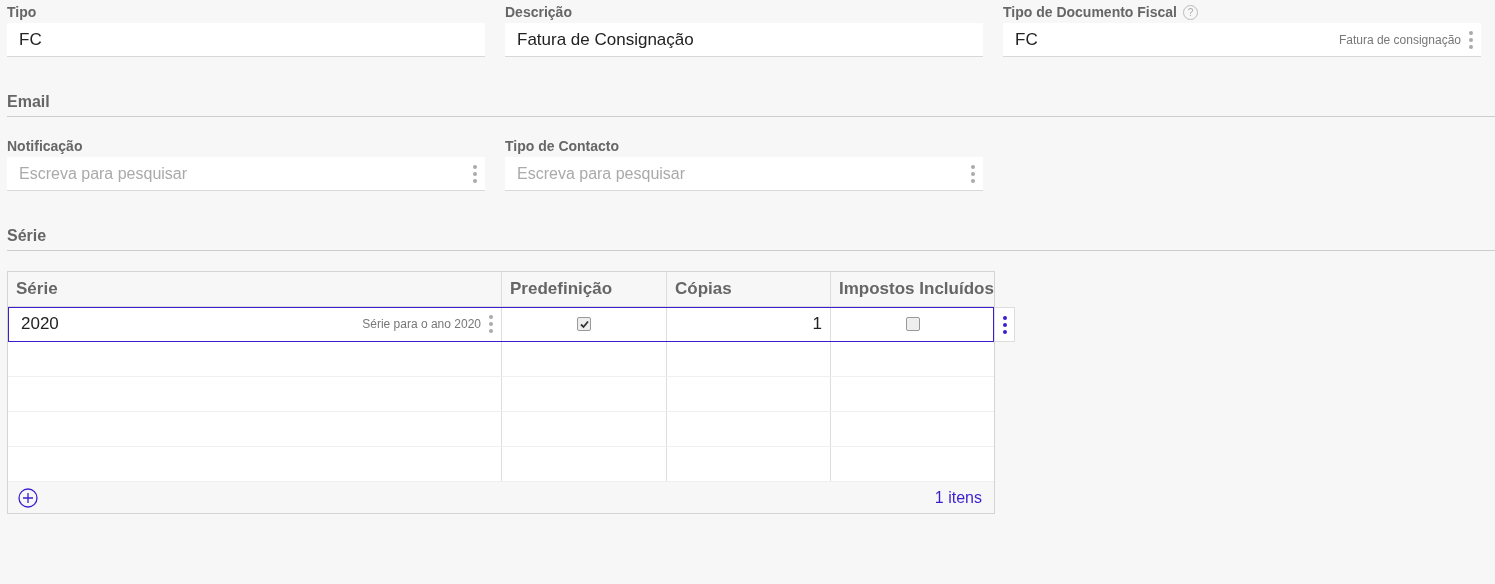 Image resolution: width=1495 pixels, height=584 pixels. I want to click on more-icon, so click(1004, 324).